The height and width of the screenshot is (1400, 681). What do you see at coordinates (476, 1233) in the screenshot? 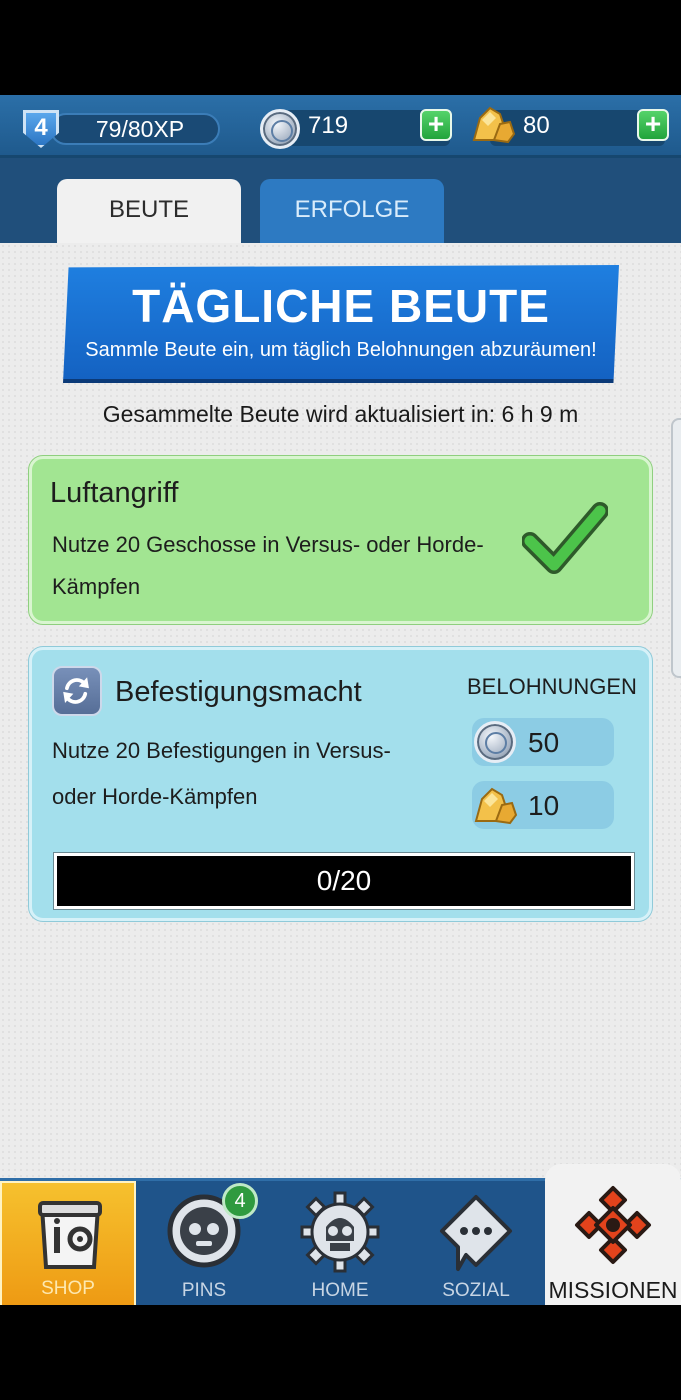
I see `chat-bubble-icon` at bounding box center [476, 1233].